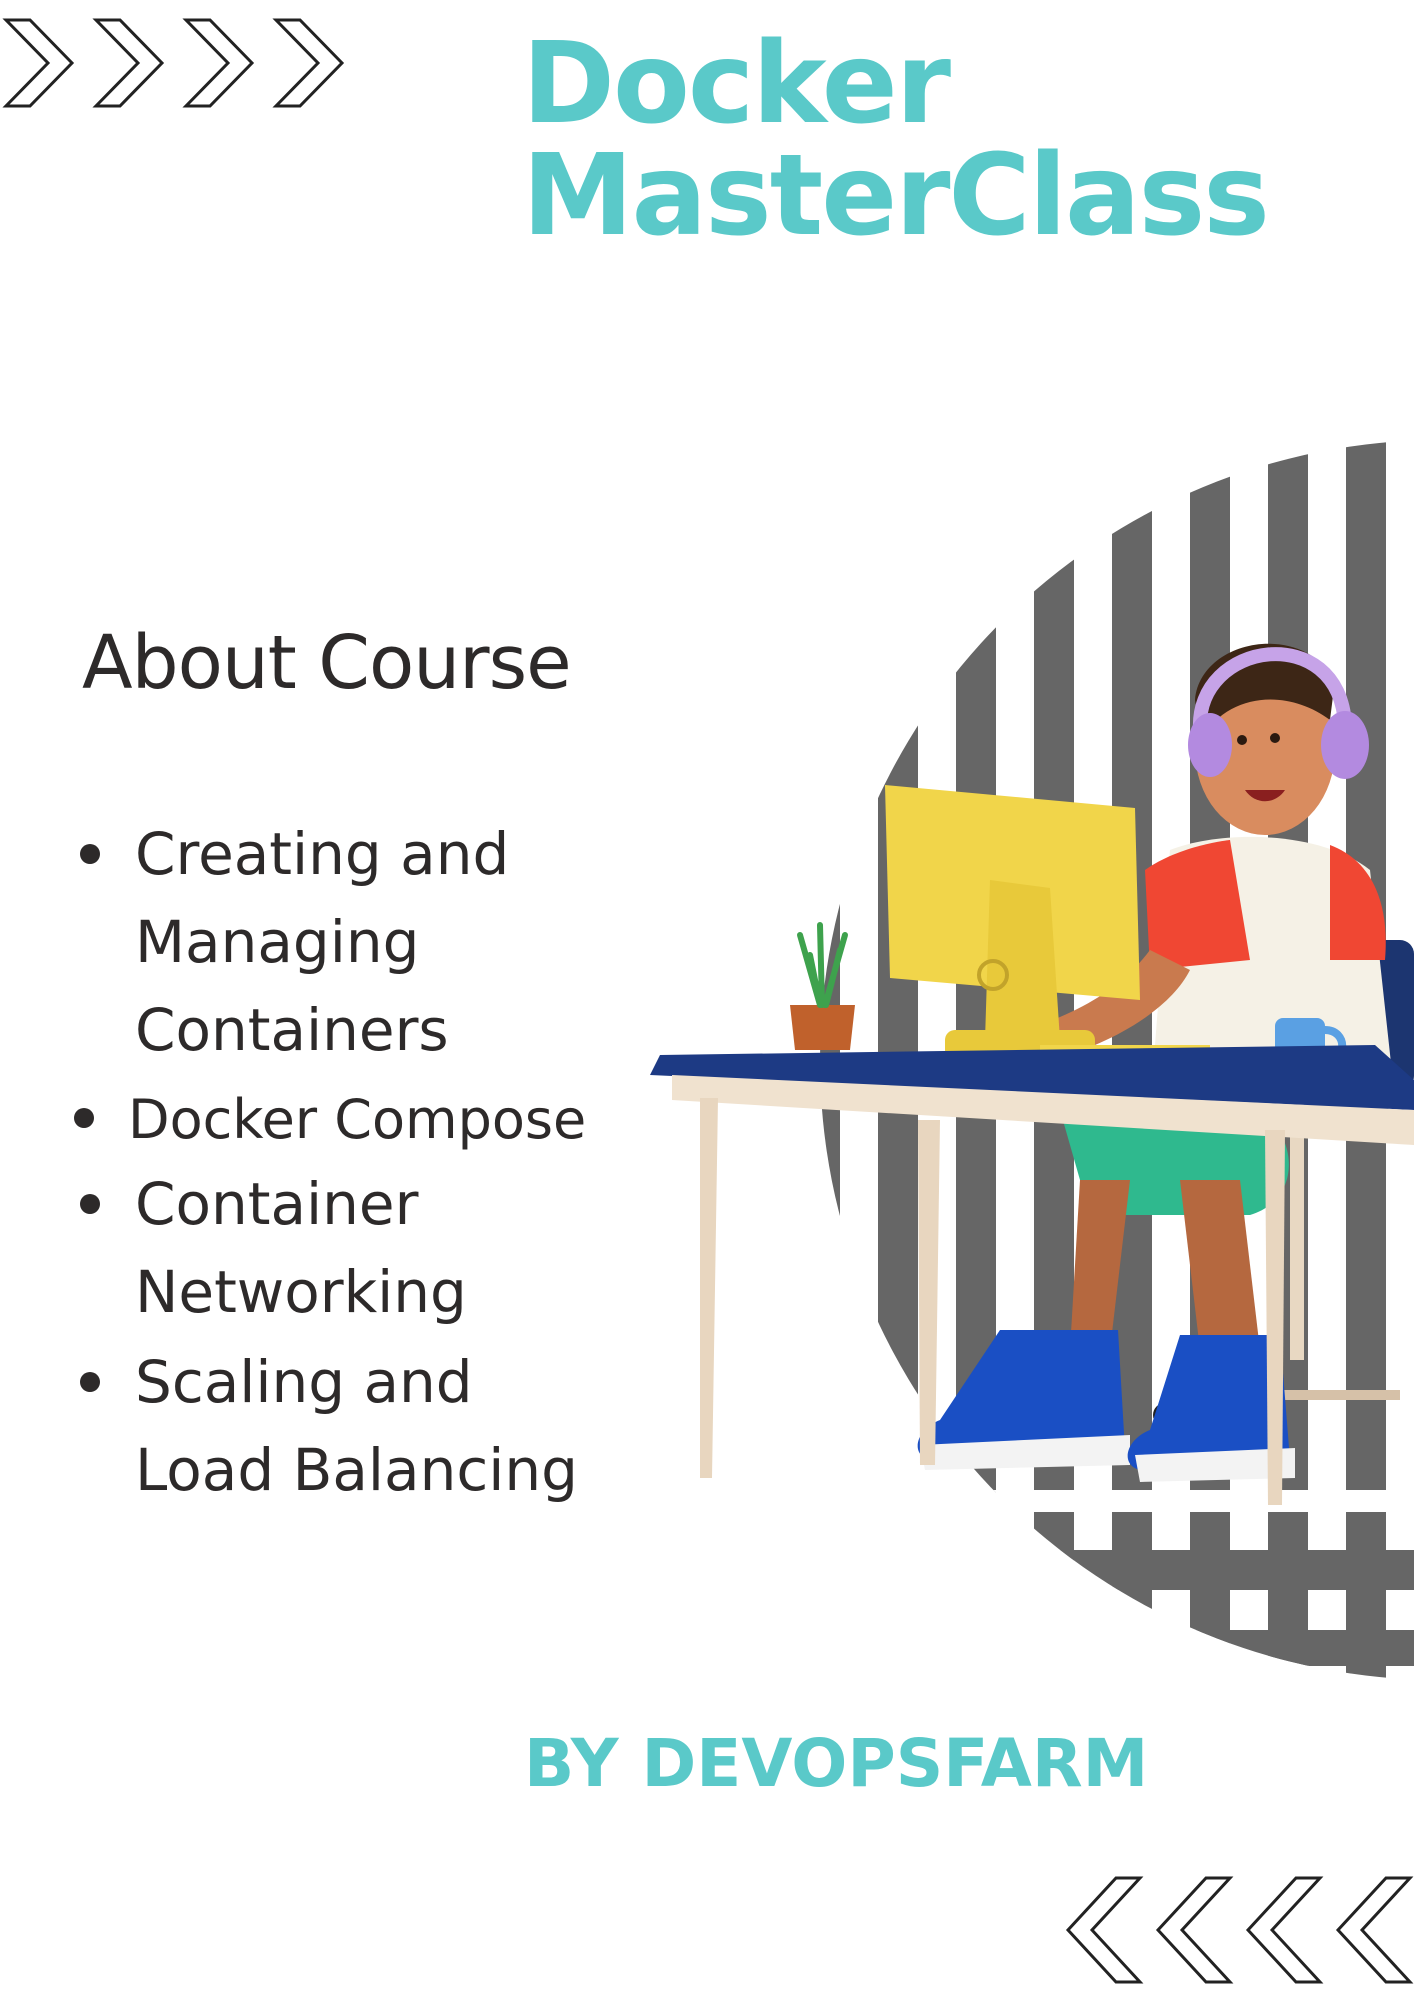 This screenshot has height=2000, width=1414. Describe the element at coordinates (327, 663) in the screenshot. I see `about-heading: About Course` at that location.